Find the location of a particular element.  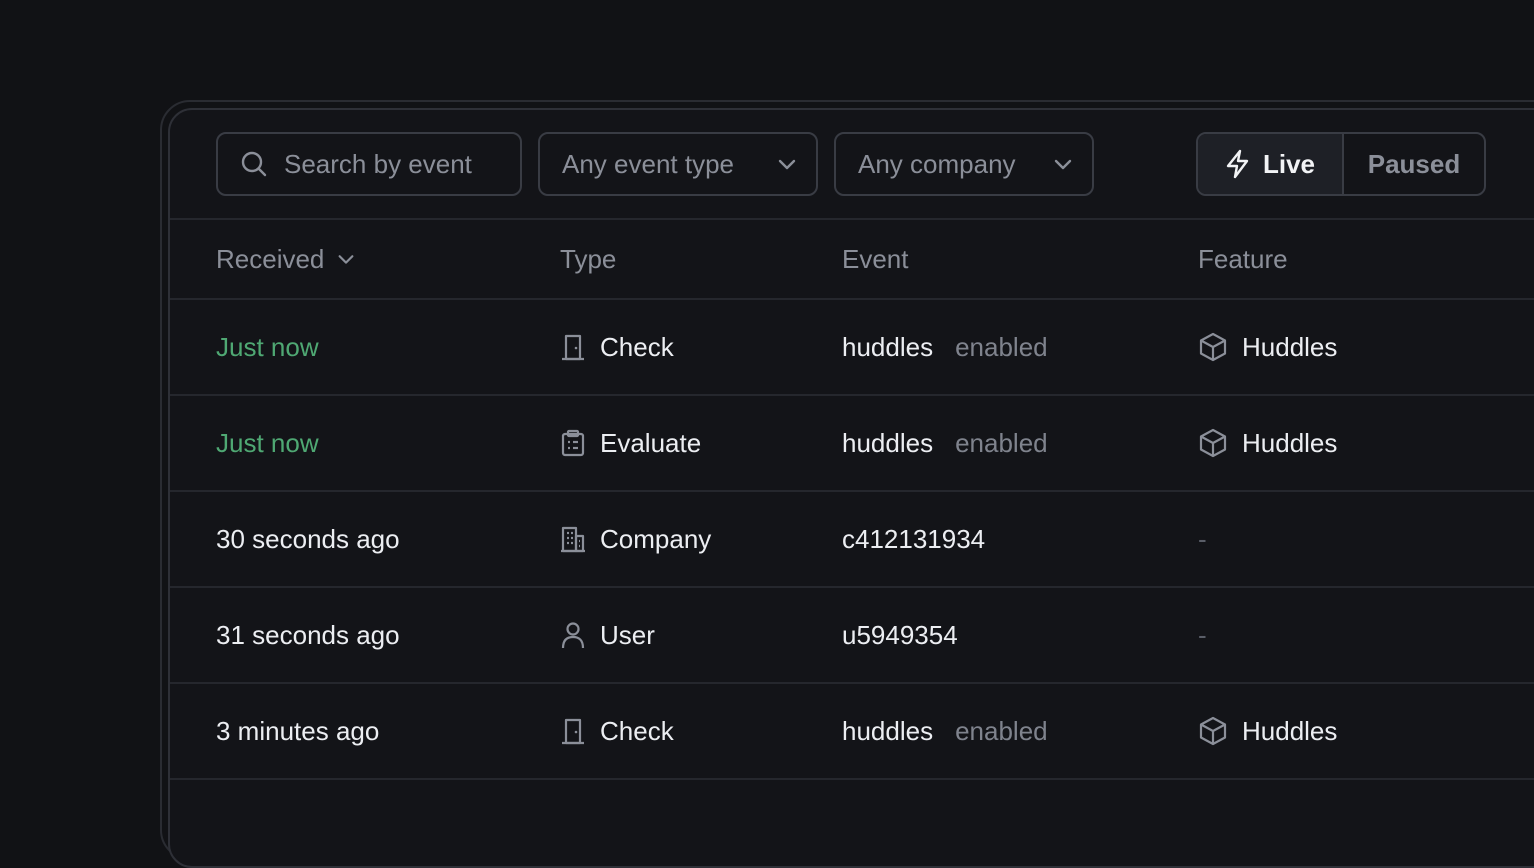

column-header-type: Type is located at coordinates (588, 259).